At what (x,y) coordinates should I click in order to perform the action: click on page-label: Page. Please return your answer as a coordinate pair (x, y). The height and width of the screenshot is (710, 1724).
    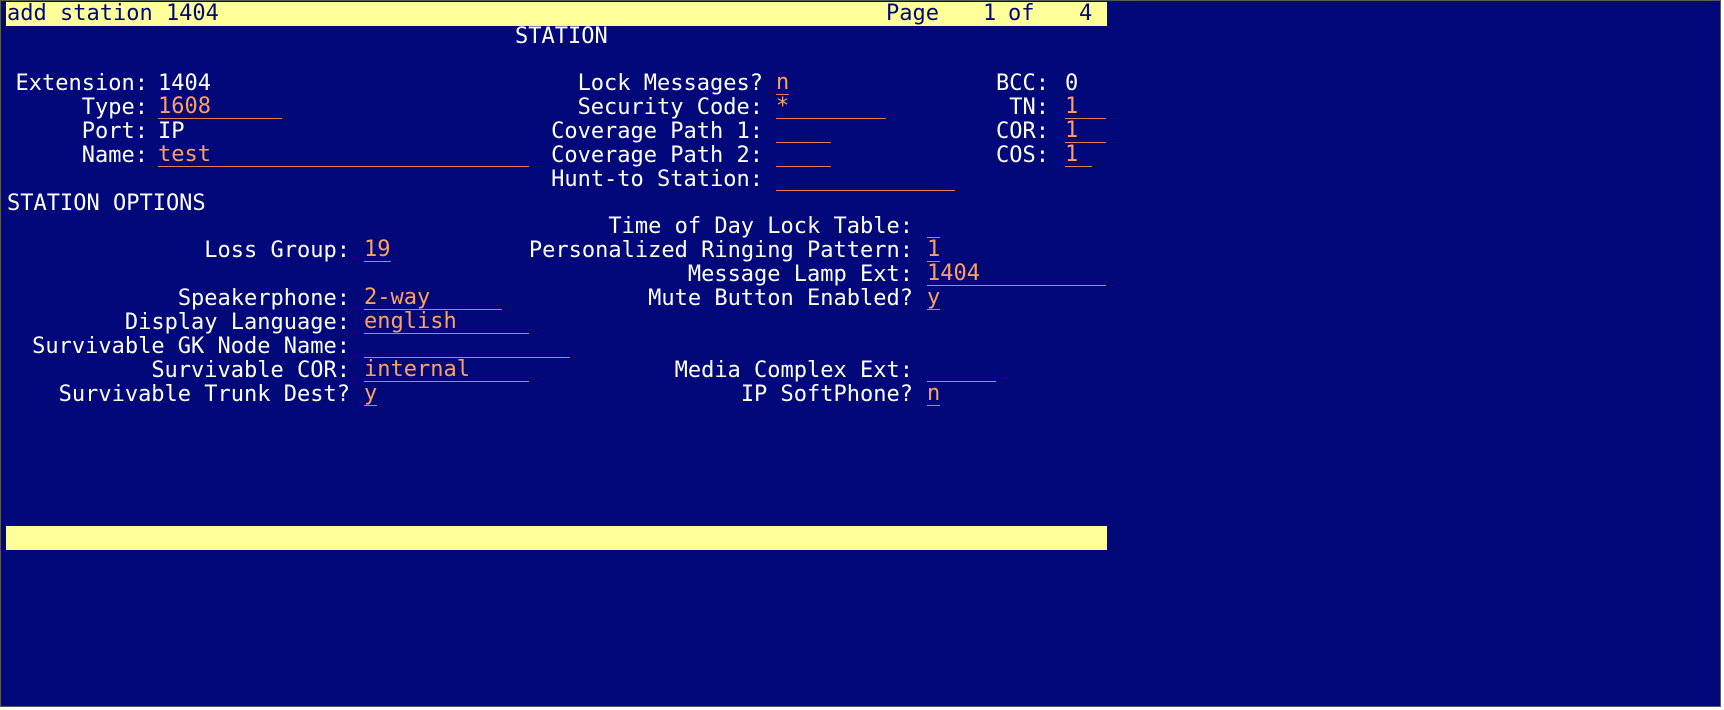
    Looking at the image, I should click on (912, 13).